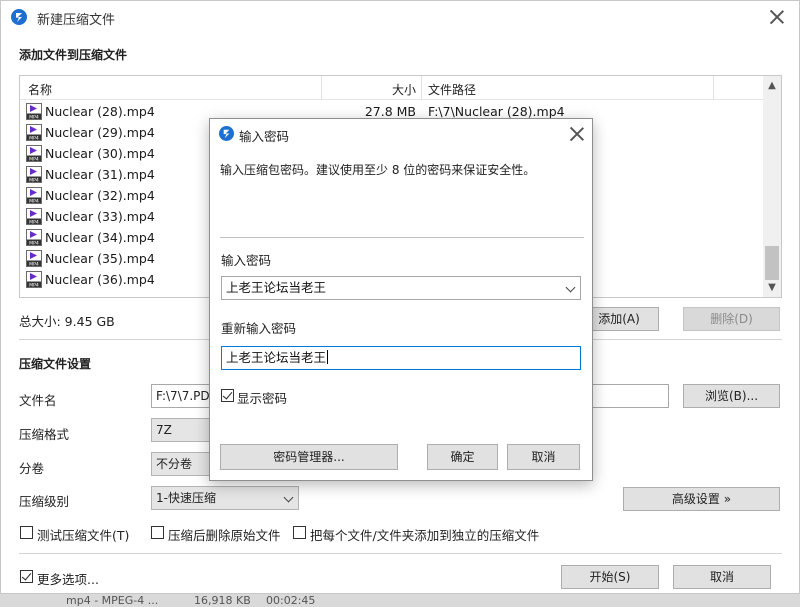 This screenshot has height=607, width=800. Describe the element at coordinates (174, 464) in the screenshot. I see `split-value: 不分卷` at that location.